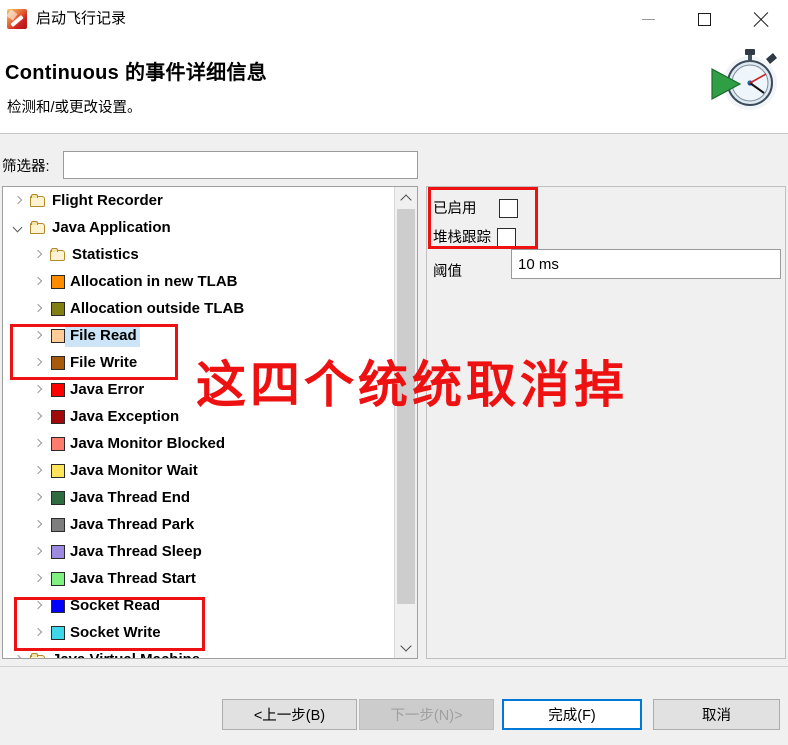 The height and width of the screenshot is (745, 788). I want to click on tree-row: Allocation in new TLAB, so click(199, 281).